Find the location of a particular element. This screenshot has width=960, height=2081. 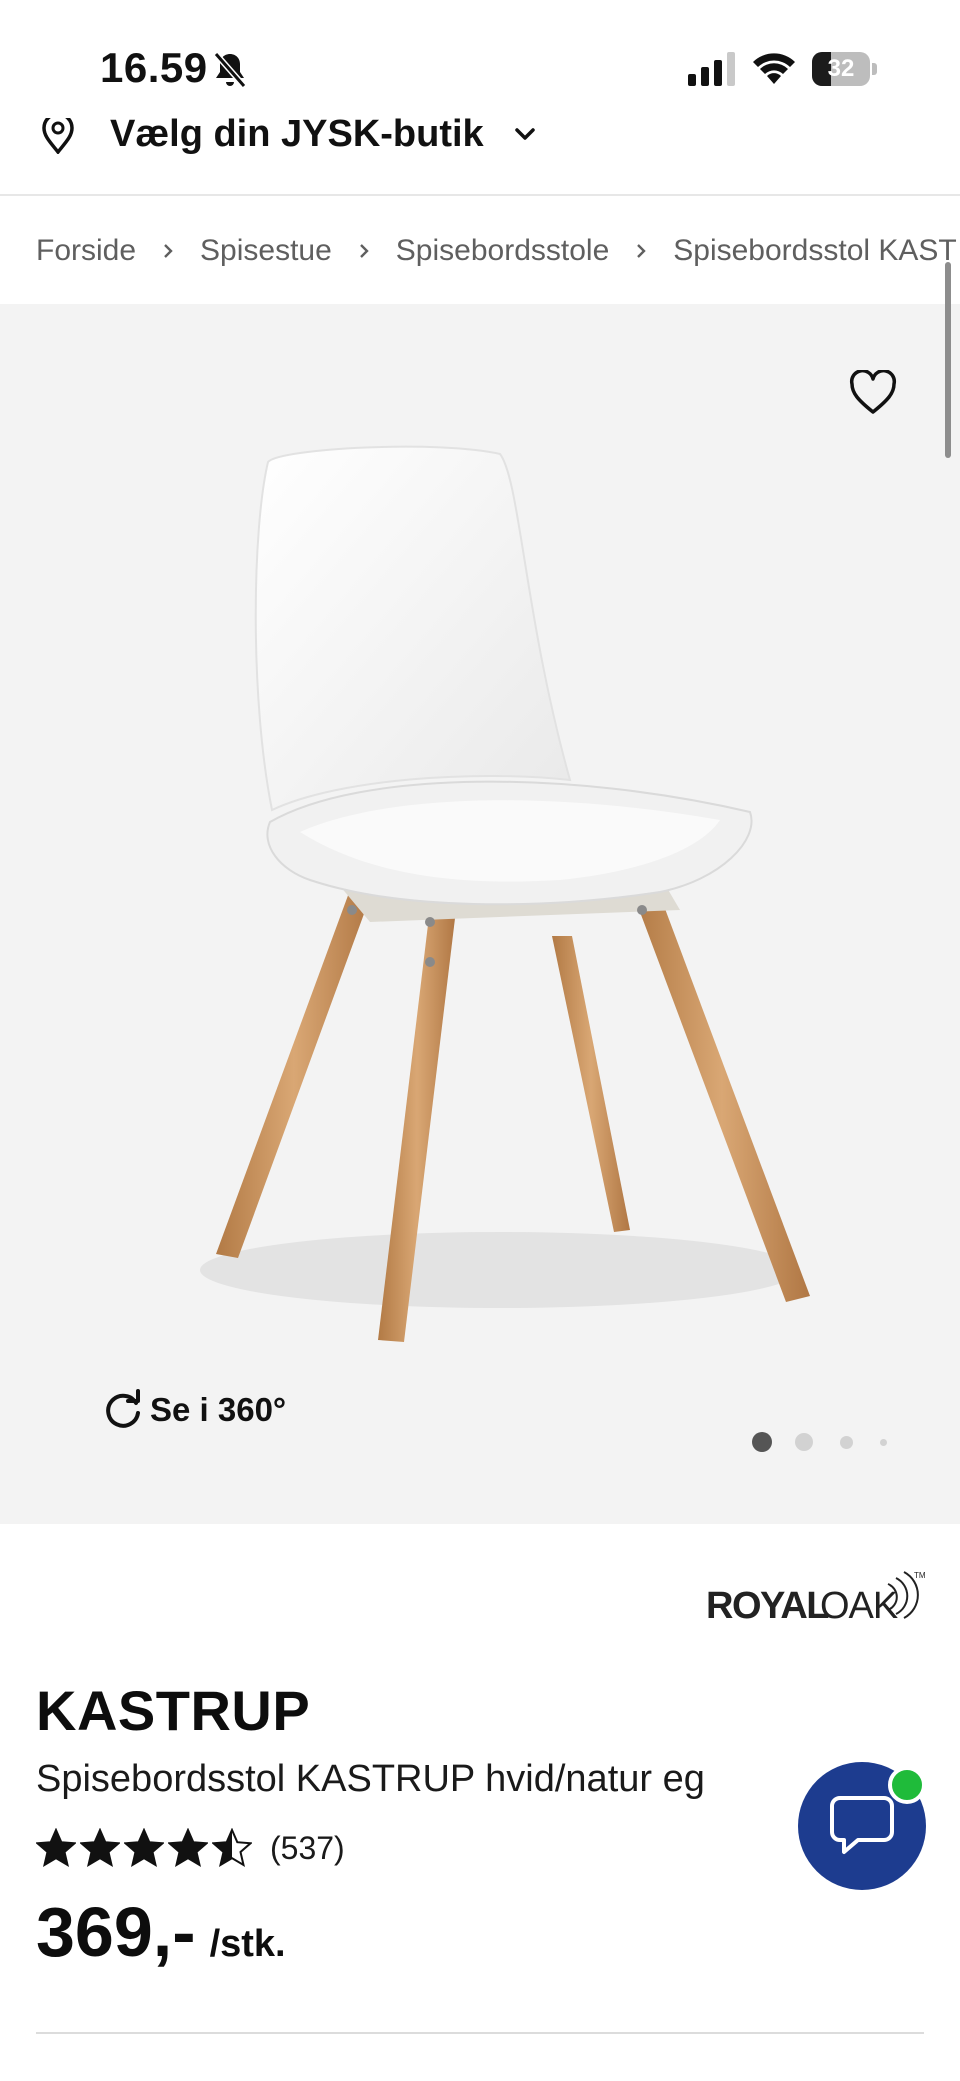

bell-off-icon is located at coordinates (230, 70).